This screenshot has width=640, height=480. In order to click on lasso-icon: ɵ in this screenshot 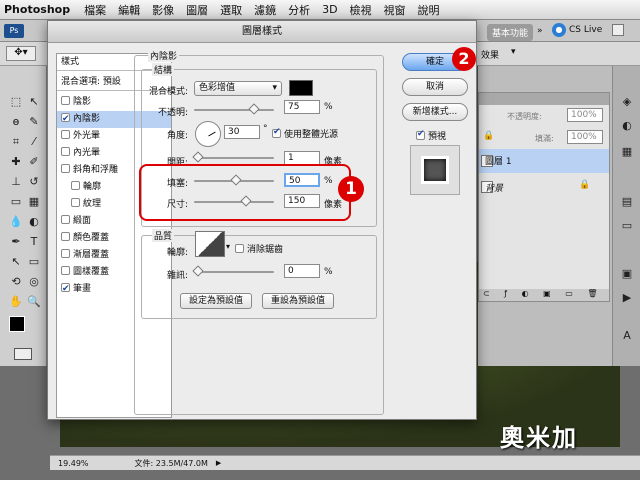, I will do `click(16, 122)`.